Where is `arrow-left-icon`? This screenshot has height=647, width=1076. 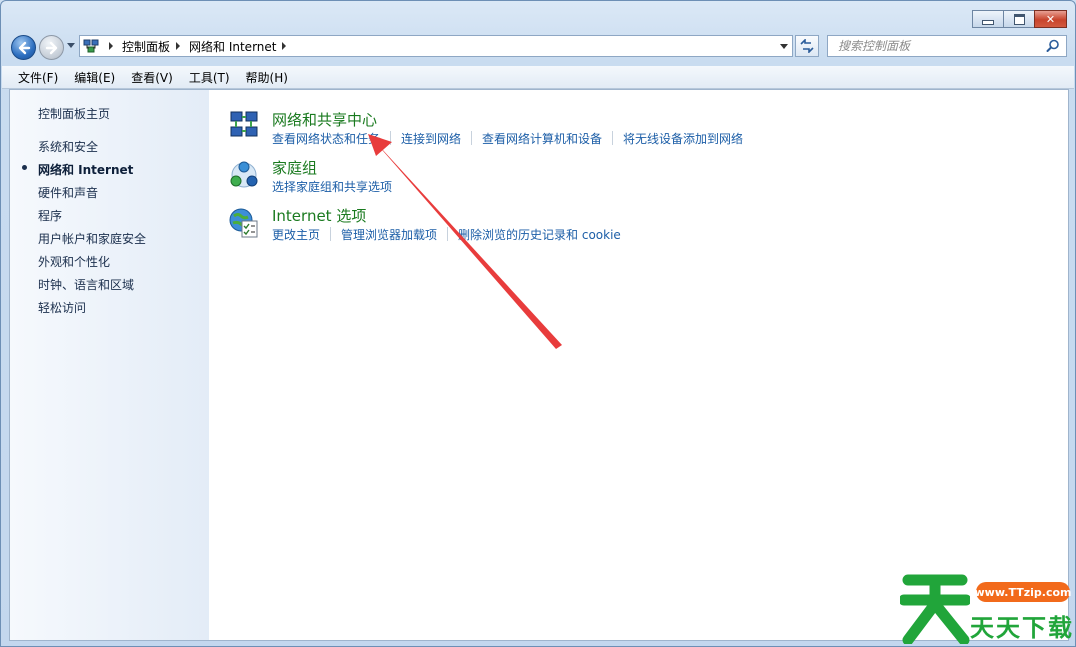
arrow-left-icon is located at coordinates (24, 47).